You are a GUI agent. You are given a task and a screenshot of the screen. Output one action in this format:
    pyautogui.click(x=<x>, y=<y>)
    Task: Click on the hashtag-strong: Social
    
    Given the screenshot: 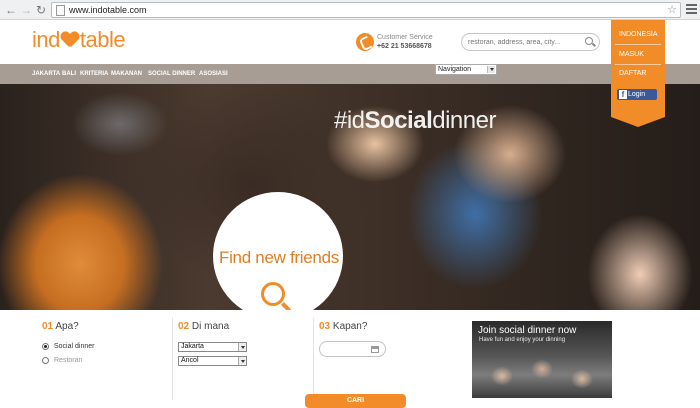 What is the action you would take?
    pyautogui.click(x=398, y=120)
    